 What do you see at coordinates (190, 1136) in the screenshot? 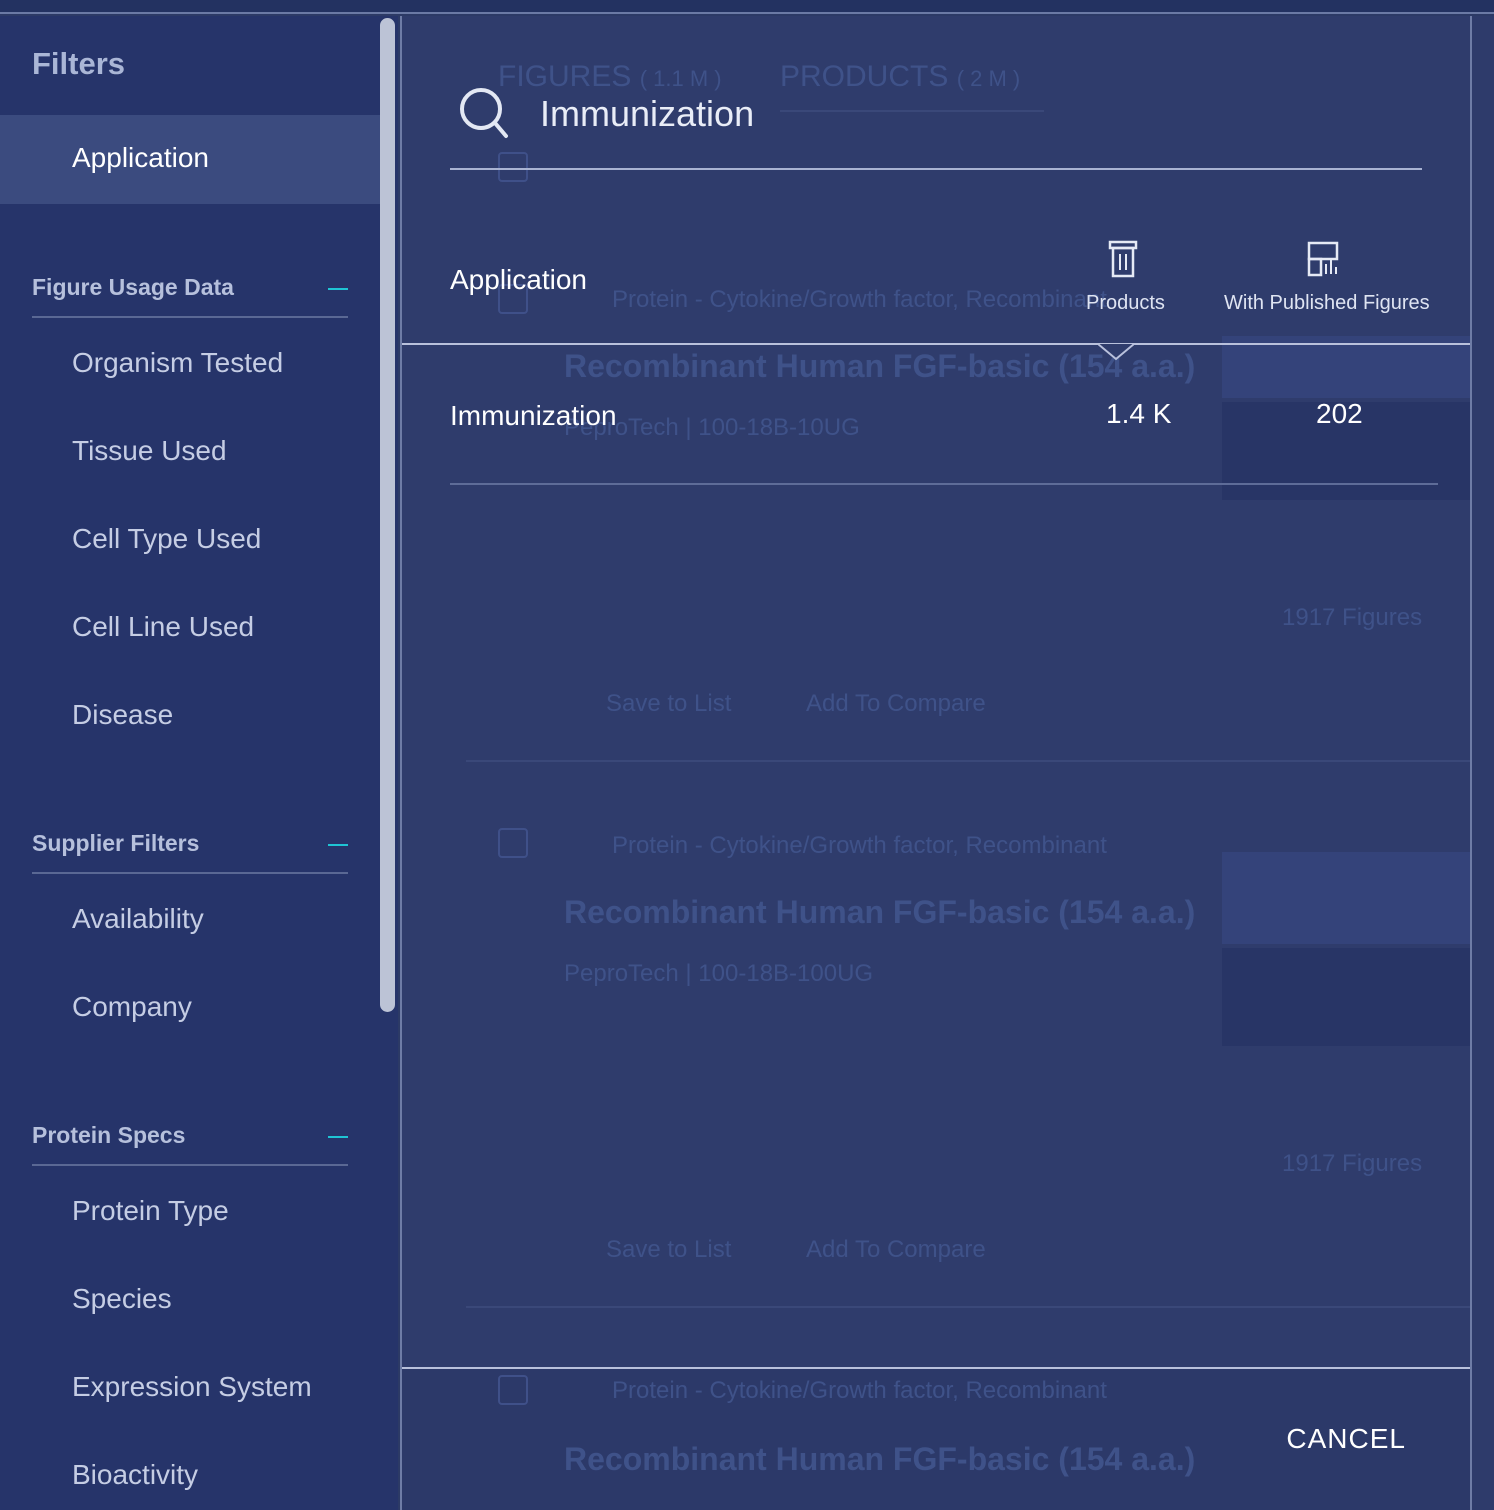
I see `section-header-protein-specs: Protein Specs` at bounding box center [190, 1136].